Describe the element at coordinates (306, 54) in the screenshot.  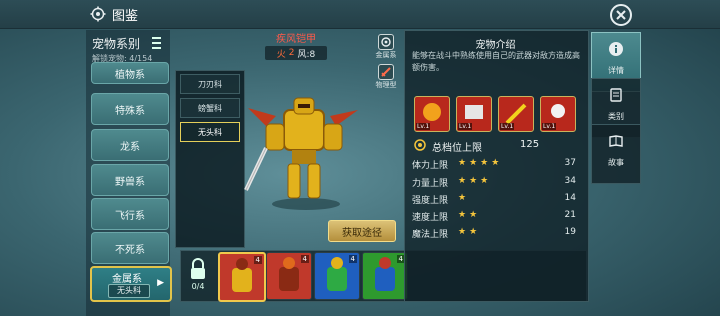
I see `wind-element-label: 风:8` at that location.